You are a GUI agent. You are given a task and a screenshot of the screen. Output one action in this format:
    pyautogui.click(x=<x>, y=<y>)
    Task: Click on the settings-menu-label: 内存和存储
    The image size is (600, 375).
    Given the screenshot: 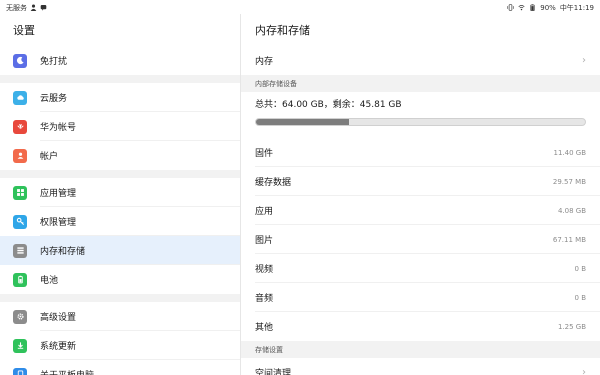 What is the action you would take?
    pyautogui.click(x=63, y=252)
    